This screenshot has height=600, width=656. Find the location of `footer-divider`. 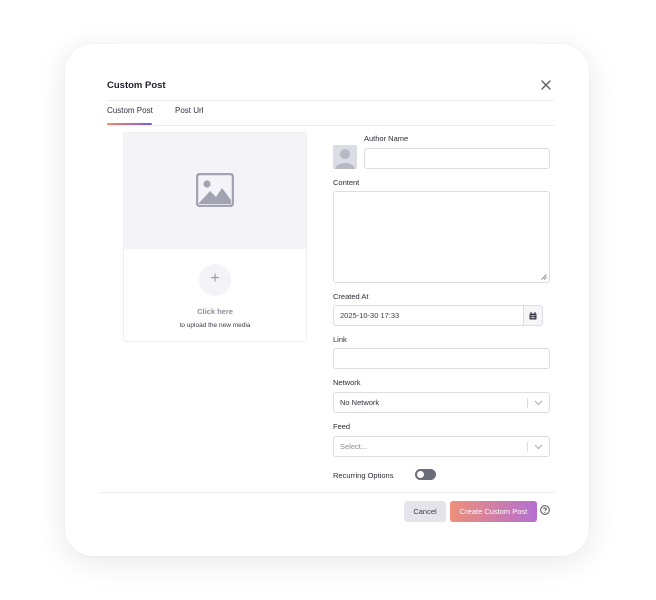

footer-divider is located at coordinates (327, 492).